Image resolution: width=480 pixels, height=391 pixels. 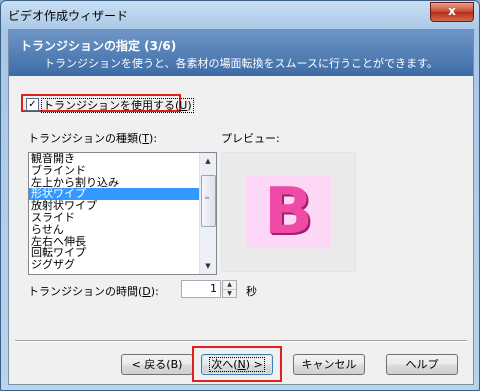 I want to click on list-item: ブラインド, so click(x=122, y=170).